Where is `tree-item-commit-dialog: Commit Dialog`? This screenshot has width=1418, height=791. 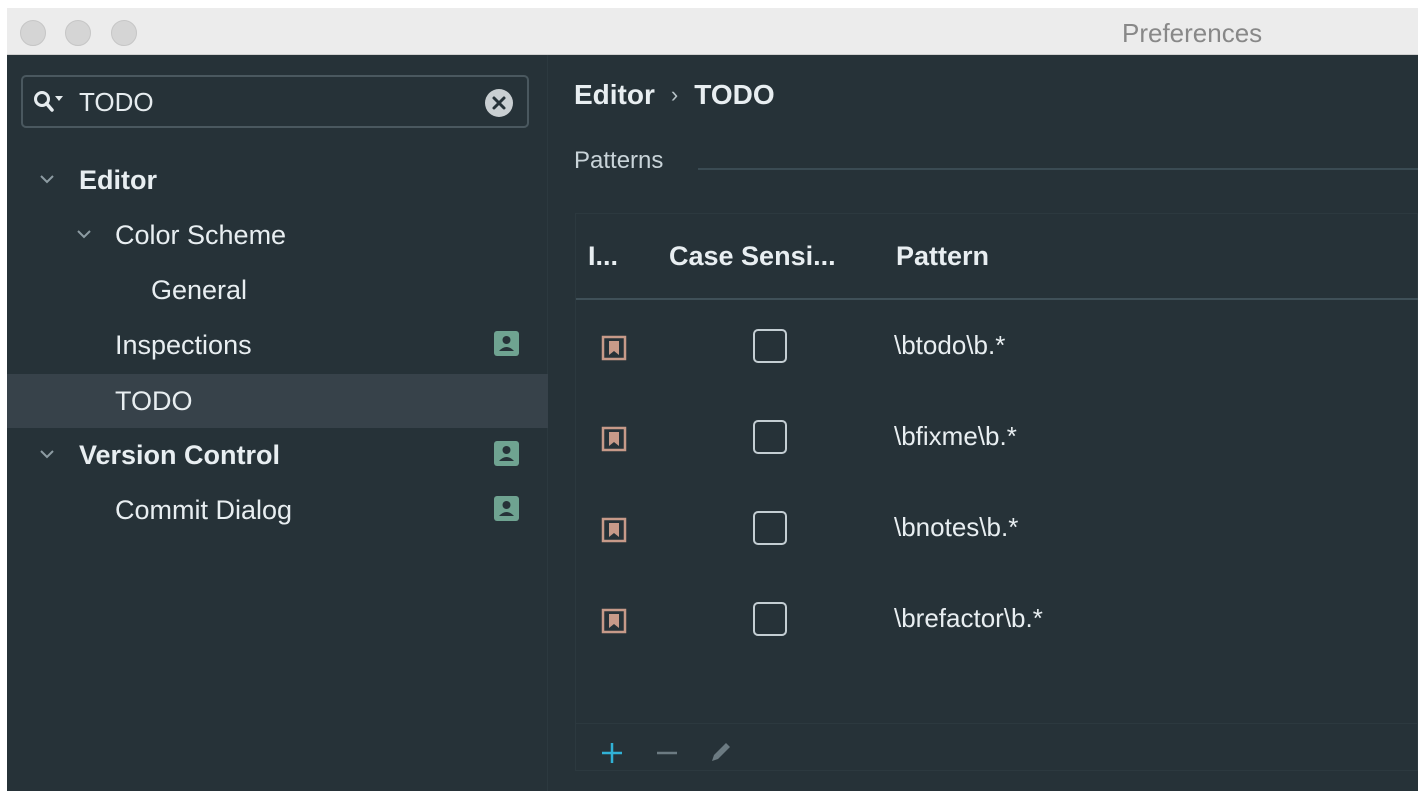
tree-item-commit-dialog: Commit Dialog is located at coordinates (277, 510).